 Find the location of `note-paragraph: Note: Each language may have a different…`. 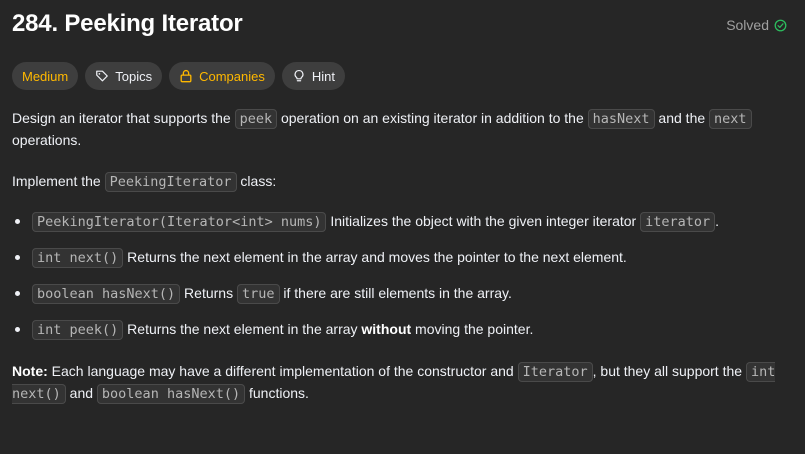

note-paragraph: Note: Each language may have a different… is located at coordinates (394, 383).